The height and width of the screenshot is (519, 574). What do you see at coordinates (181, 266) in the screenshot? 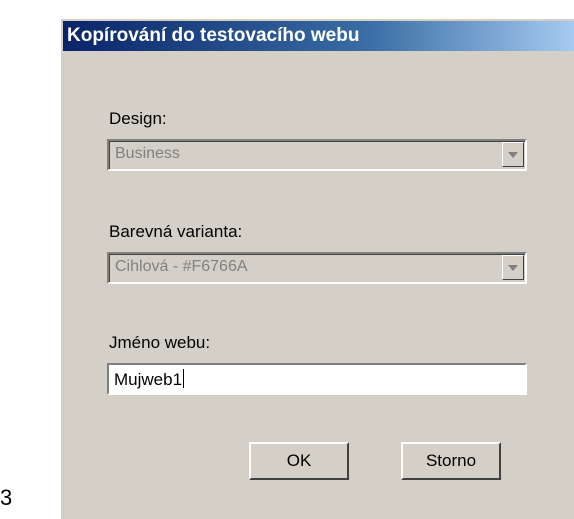
I see `color-variant-select-value: Cihlová - #F6766A` at bounding box center [181, 266].